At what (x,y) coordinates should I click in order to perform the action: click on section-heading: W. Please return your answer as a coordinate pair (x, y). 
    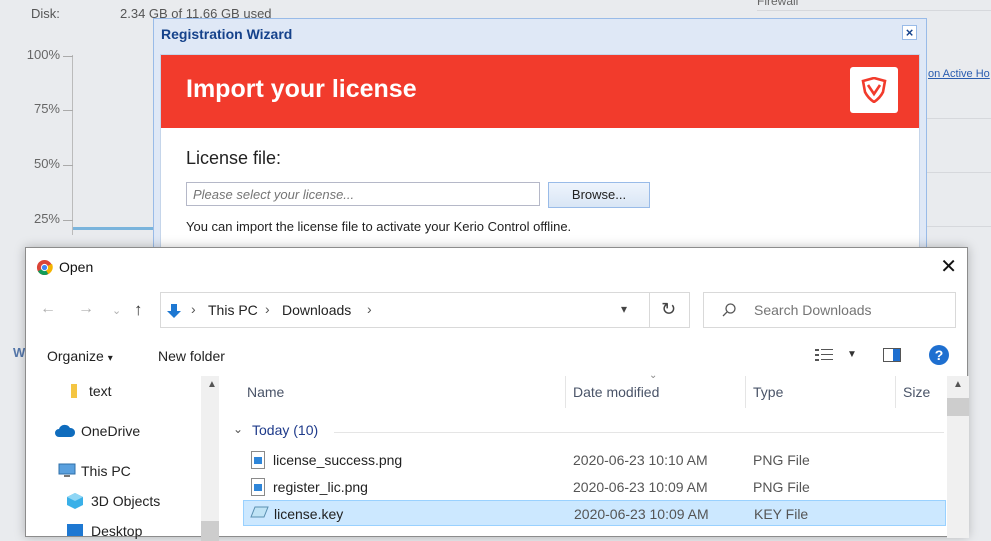
    Looking at the image, I should click on (19, 352).